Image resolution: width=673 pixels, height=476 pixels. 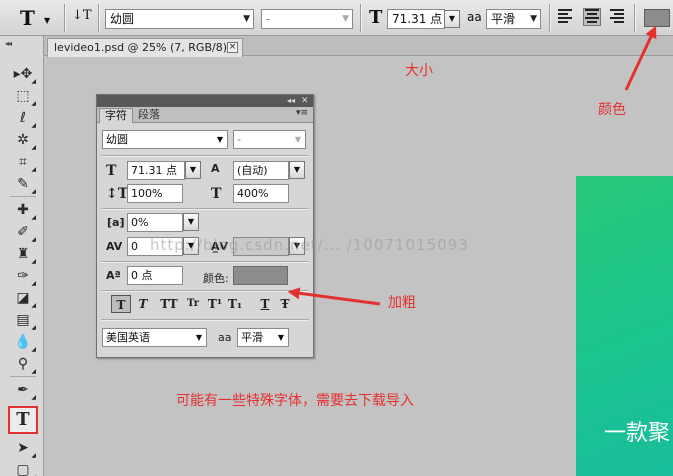 What do you see at coordinates (265, 304) in the screenshot?
I see `underline-button: T` at bounding box center [265, 304].